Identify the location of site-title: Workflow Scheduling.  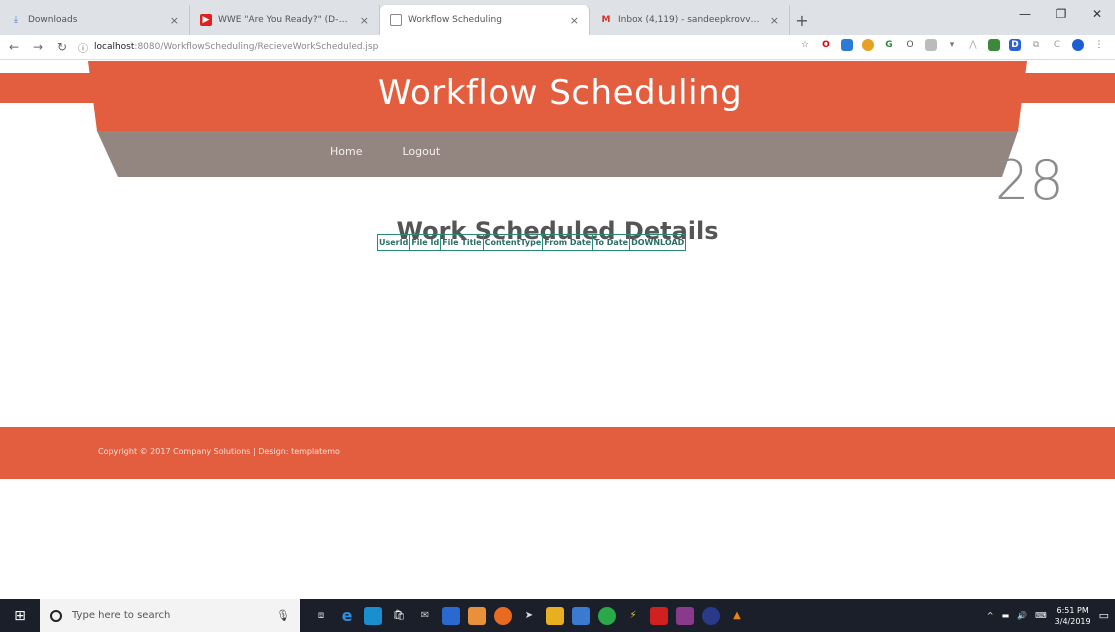
(560, 93).